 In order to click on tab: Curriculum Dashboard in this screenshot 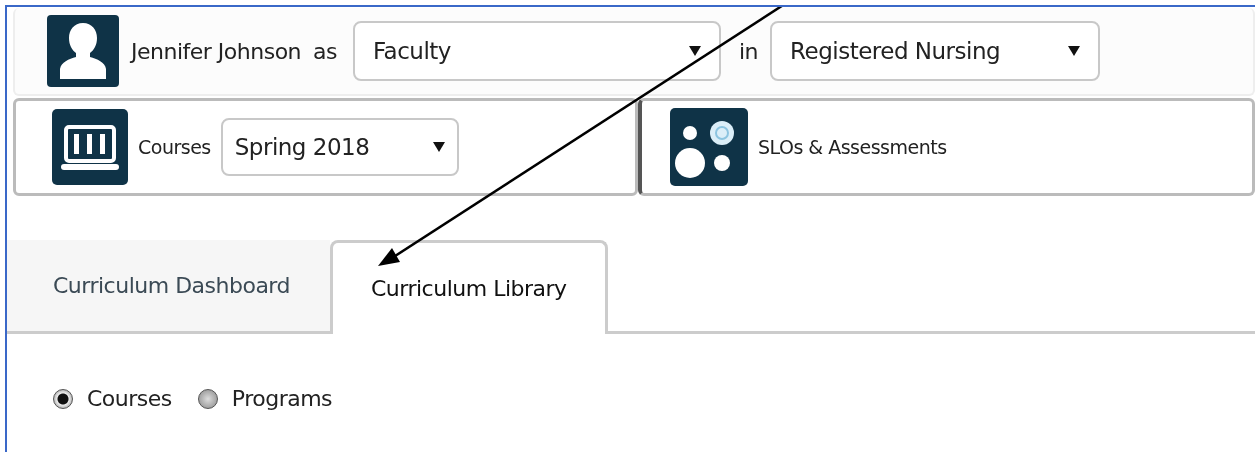, I will do `click(168, 287)`.